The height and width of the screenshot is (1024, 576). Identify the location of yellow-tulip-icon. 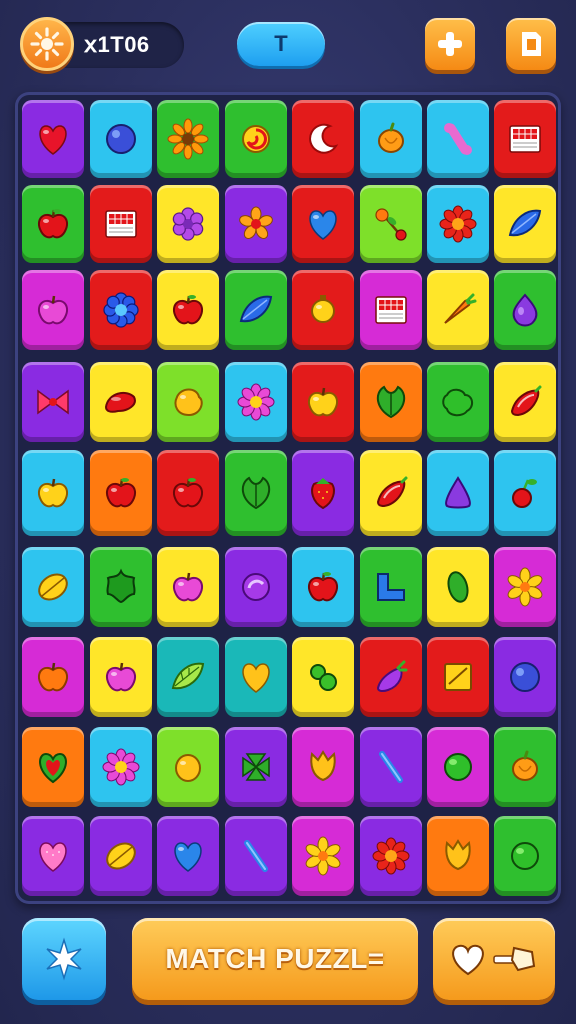
(323, 766).